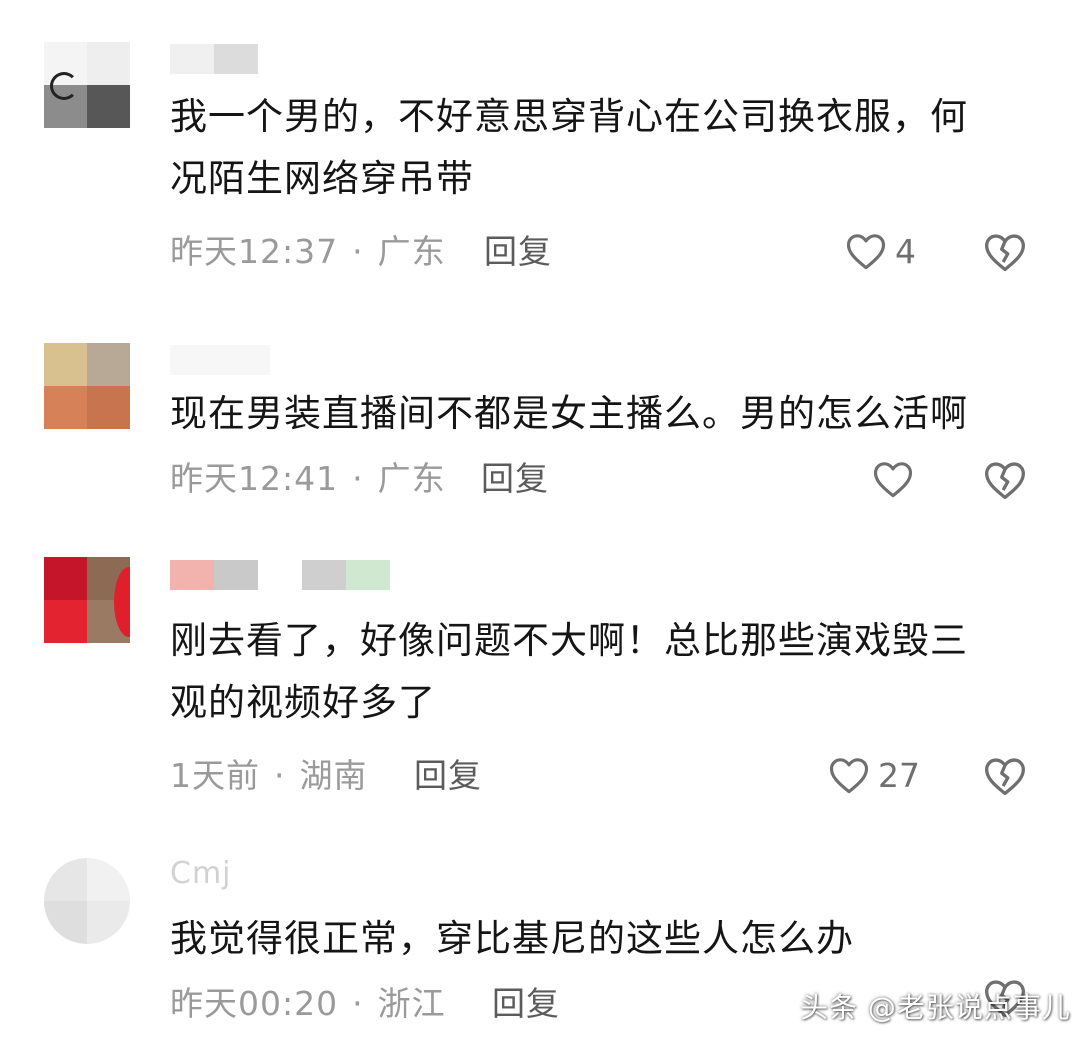 Image resolution: width=1080 pixels, height=1046 pixels. Describe the element at coordinates (254, 251) in the screenshot. I see `comment-time: 昨天12:37` at that location.